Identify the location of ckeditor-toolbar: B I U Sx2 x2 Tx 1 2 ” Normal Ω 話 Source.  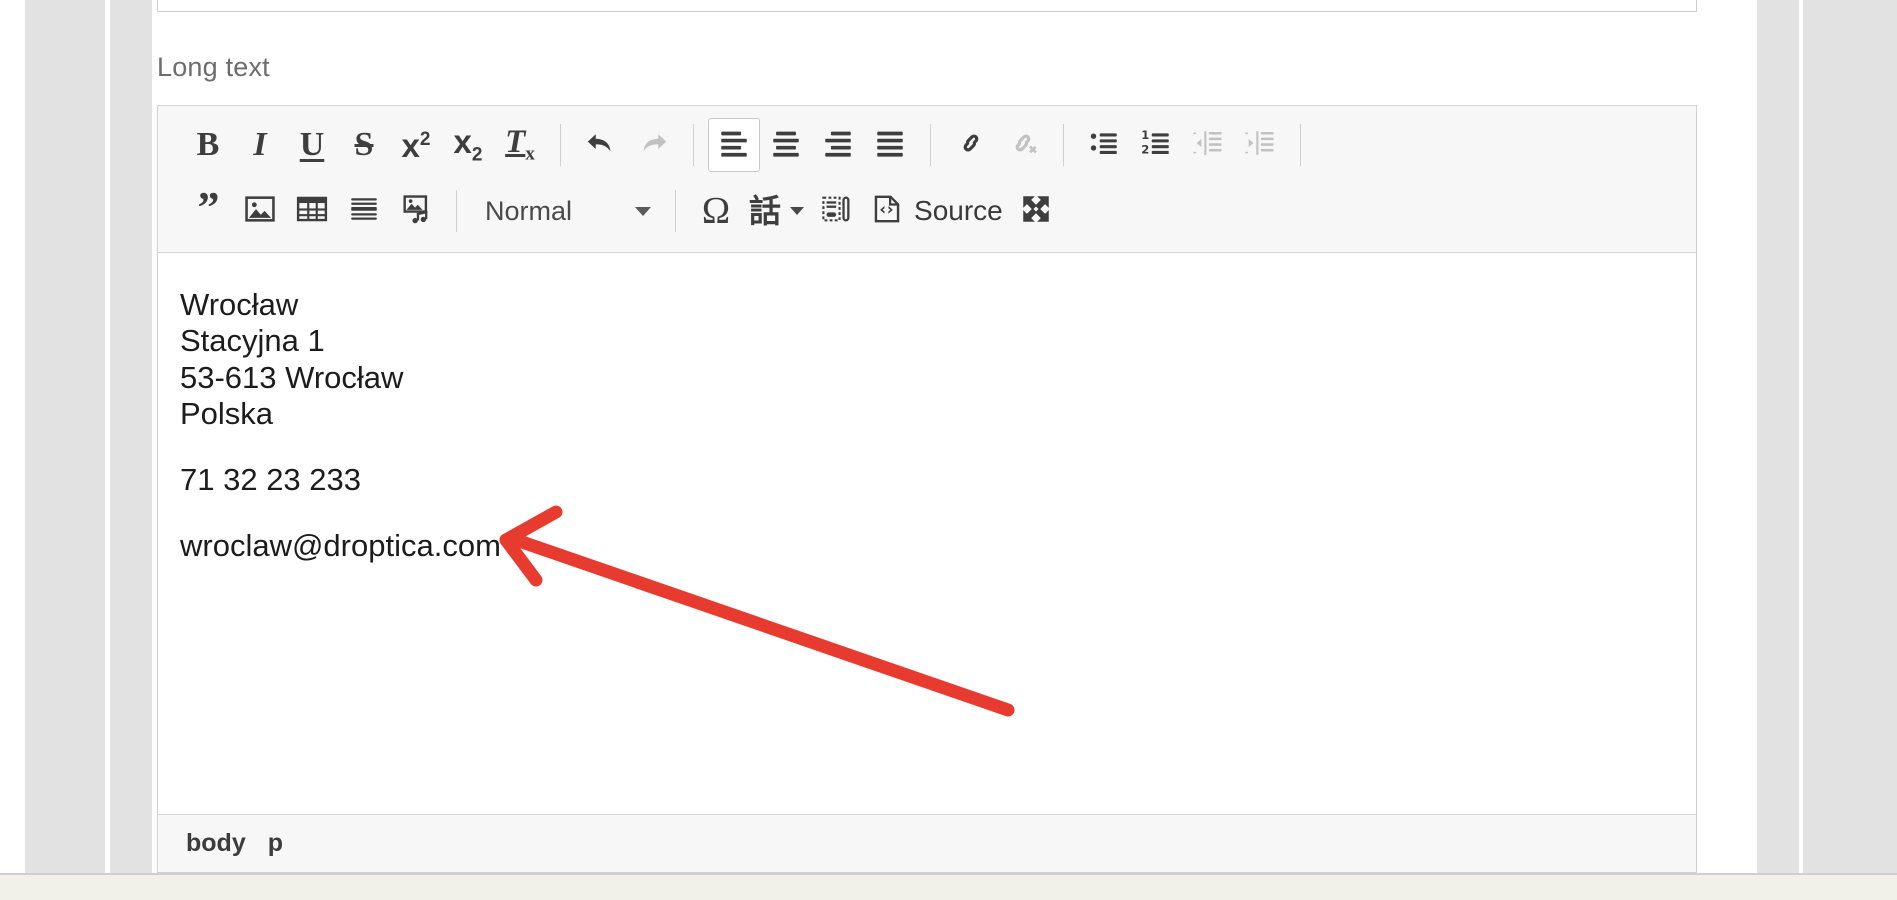
(927, 179).